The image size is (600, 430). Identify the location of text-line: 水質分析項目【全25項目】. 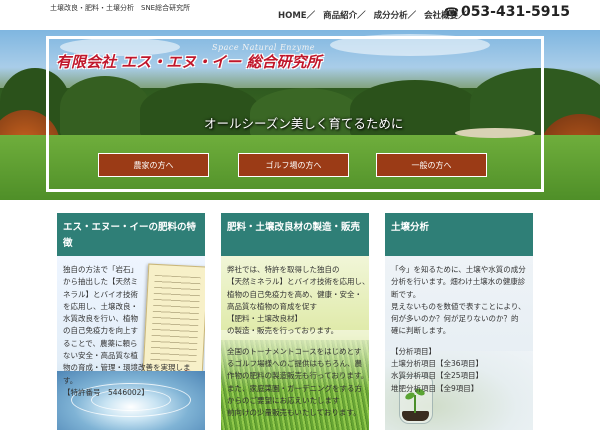
(437, 376).